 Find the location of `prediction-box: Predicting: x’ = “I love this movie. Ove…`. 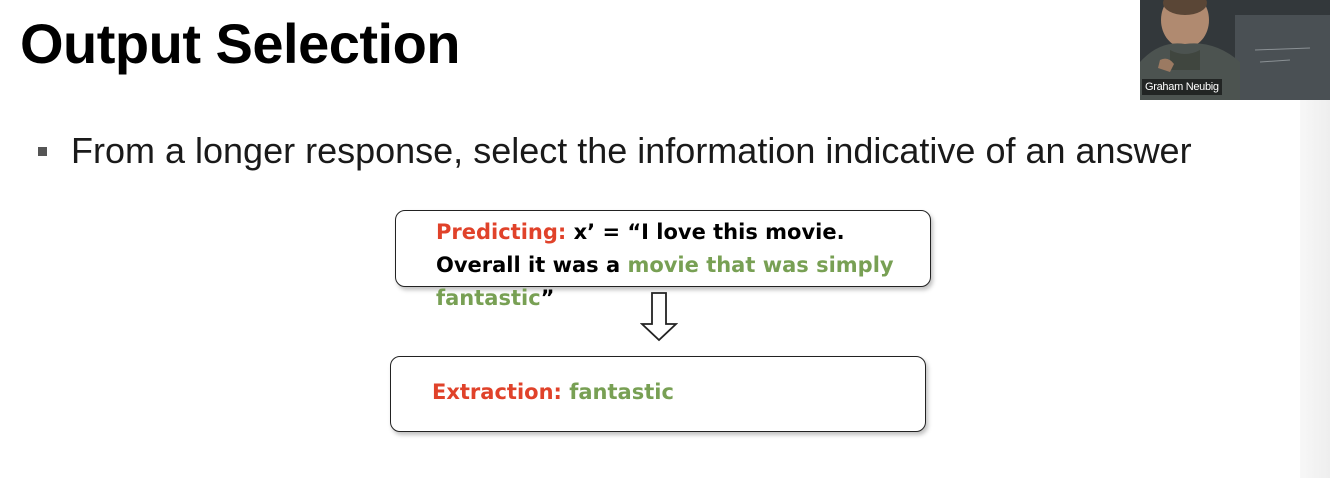

prediction-box: Predicting: x’ = “I love this movie. Ove… is located at coordinates (663, 260).